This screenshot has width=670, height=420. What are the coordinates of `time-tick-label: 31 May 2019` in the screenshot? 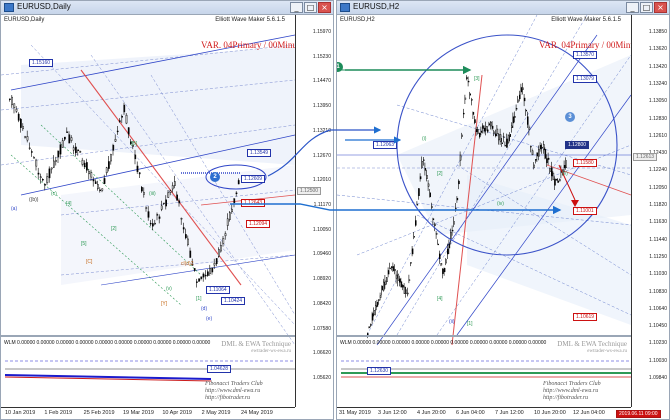 It's located at (355, 413).